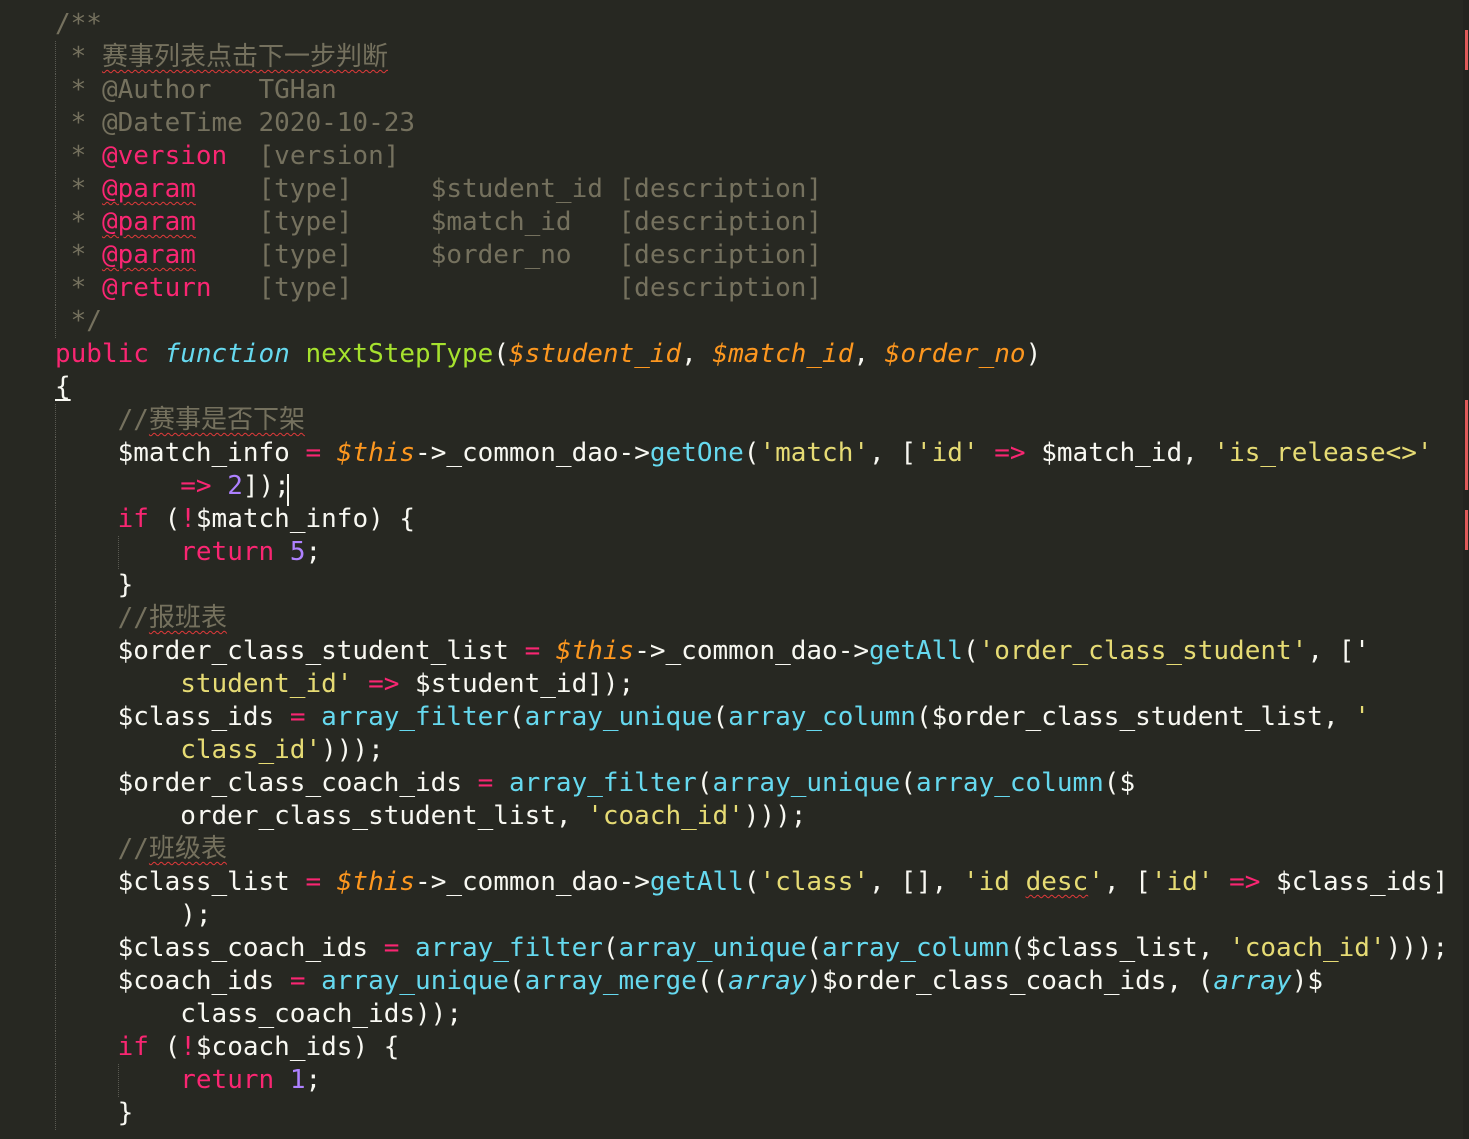  What do you see at coordinates (1119, 453) in the screenshot?
I see `code-token: $match_id,` at bounding box center [1119, 453].